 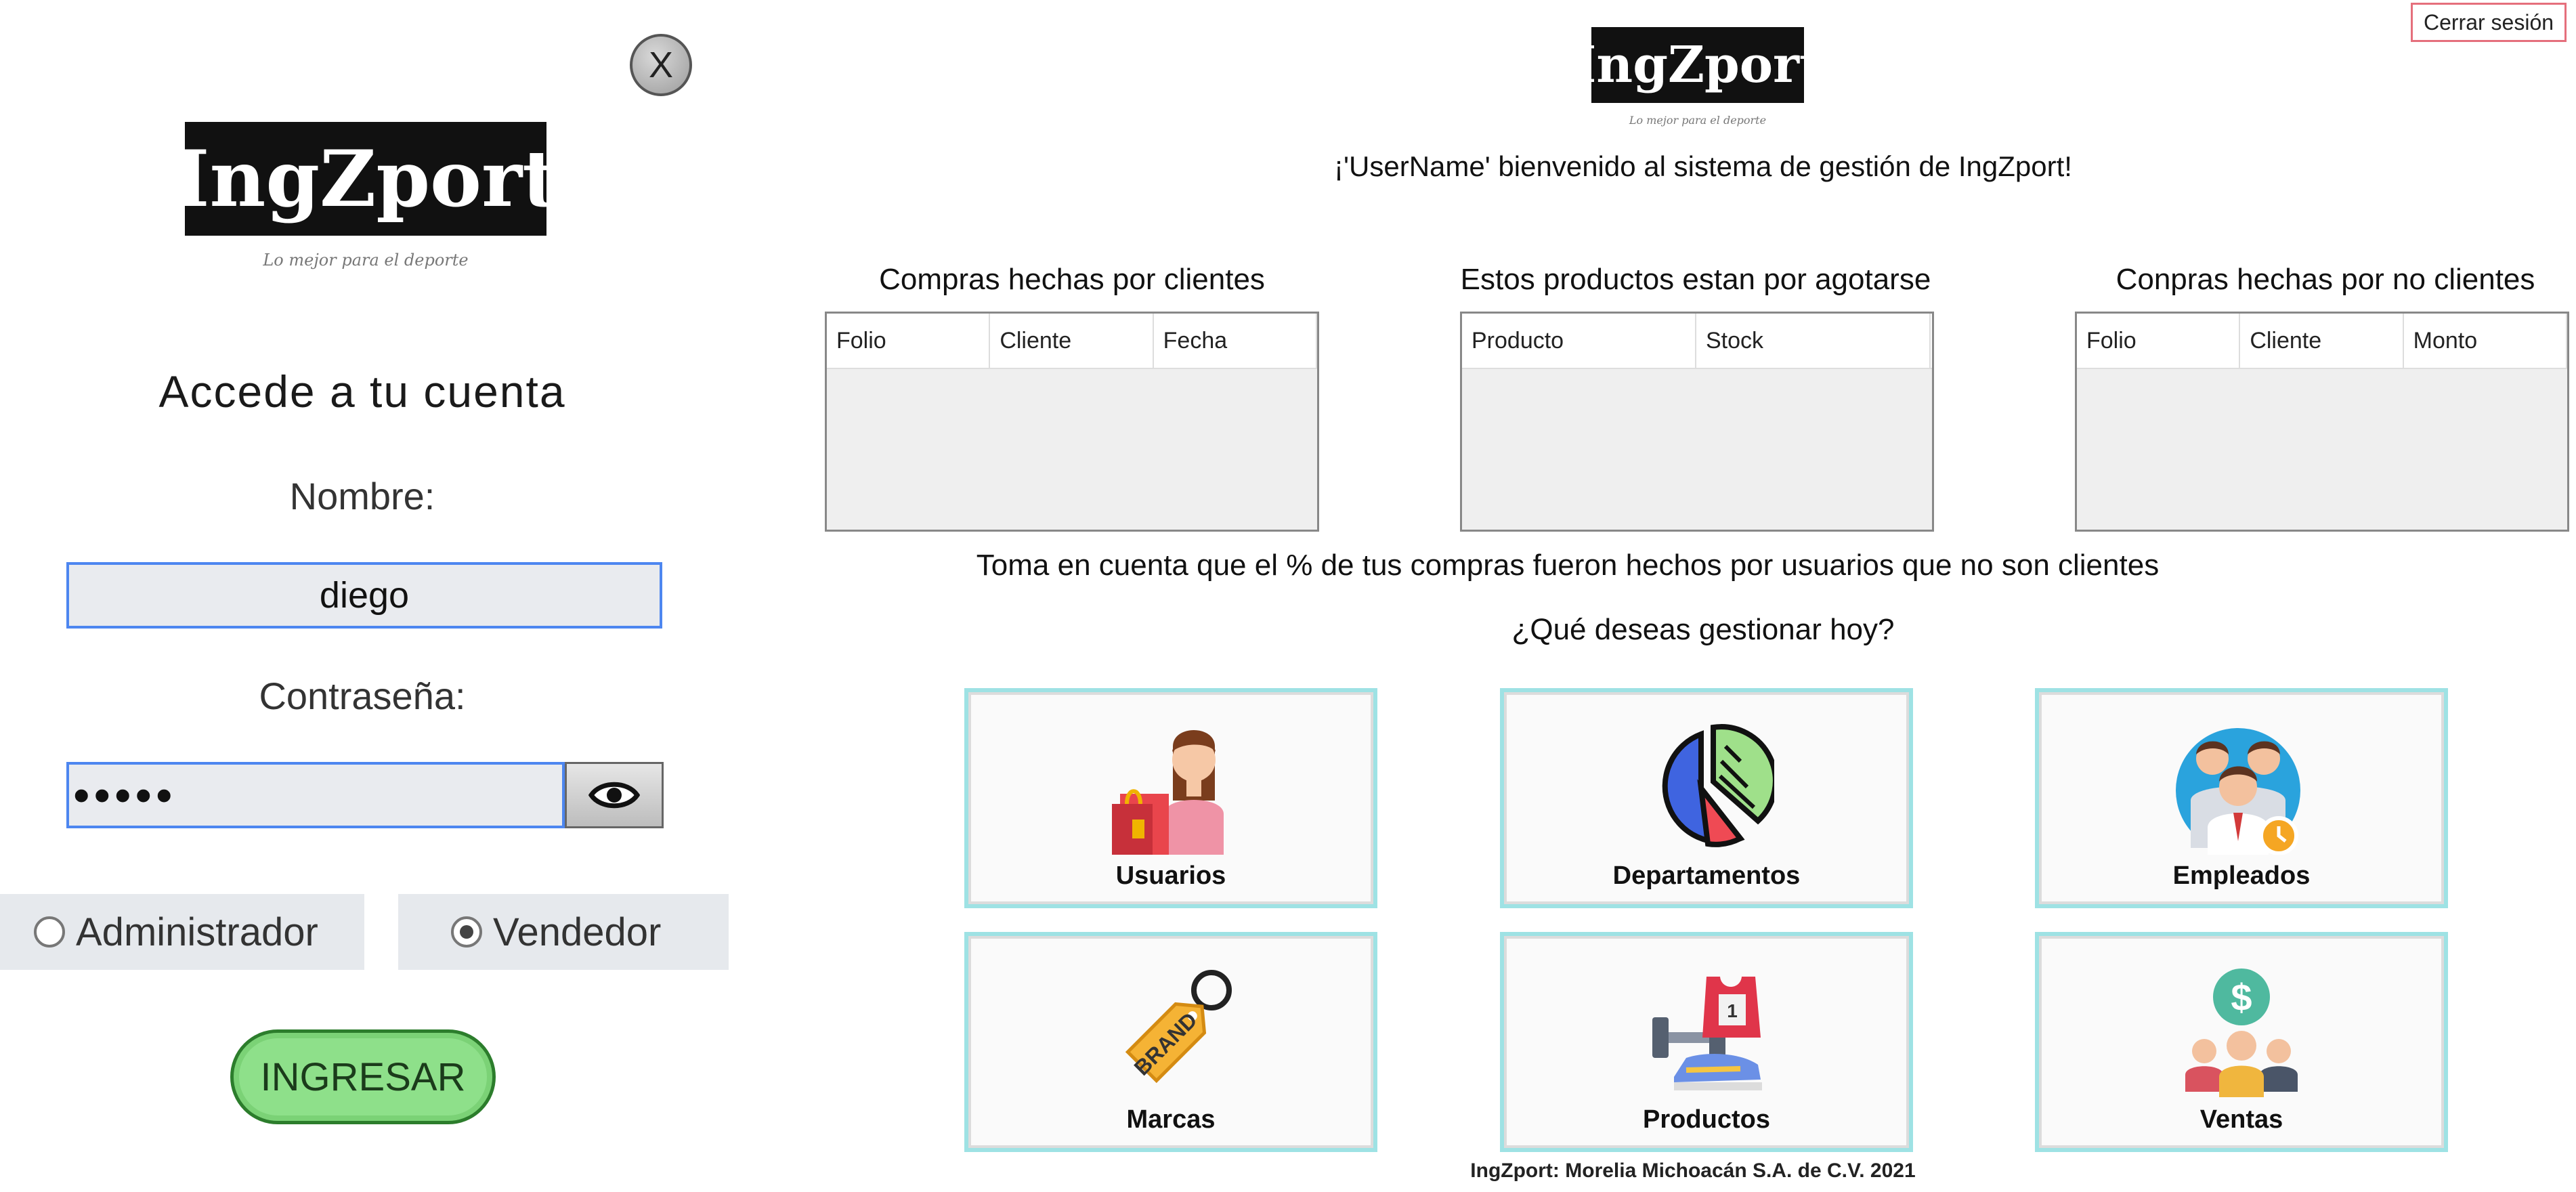 I want to click on main-tagline: Lo mejor para el deporte, so click(x=1698, y=121).